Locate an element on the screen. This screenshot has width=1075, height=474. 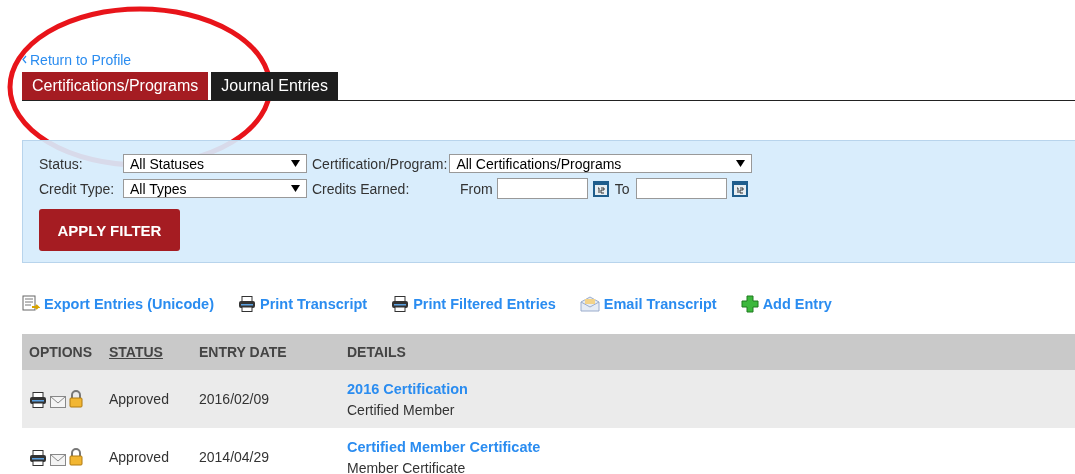
entry-title-link: 2016 Certification is located at coordinates (407, 388).